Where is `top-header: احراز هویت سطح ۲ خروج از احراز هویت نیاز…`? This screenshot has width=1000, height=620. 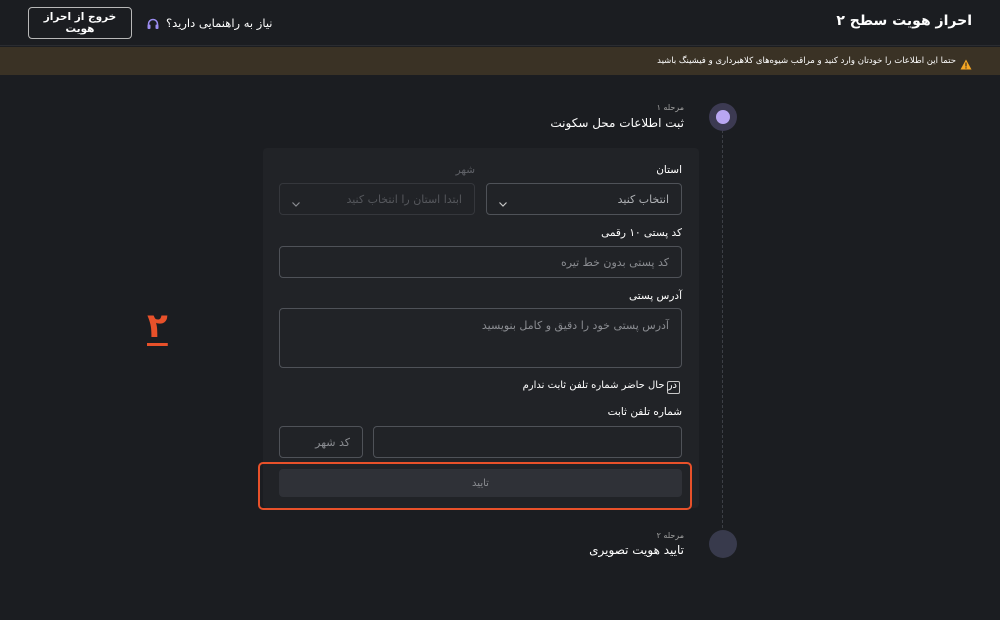
top-header: احراز هویت سطح ۲ خروج از احراز هویت نیاز… is located at coordinates (500, 23).